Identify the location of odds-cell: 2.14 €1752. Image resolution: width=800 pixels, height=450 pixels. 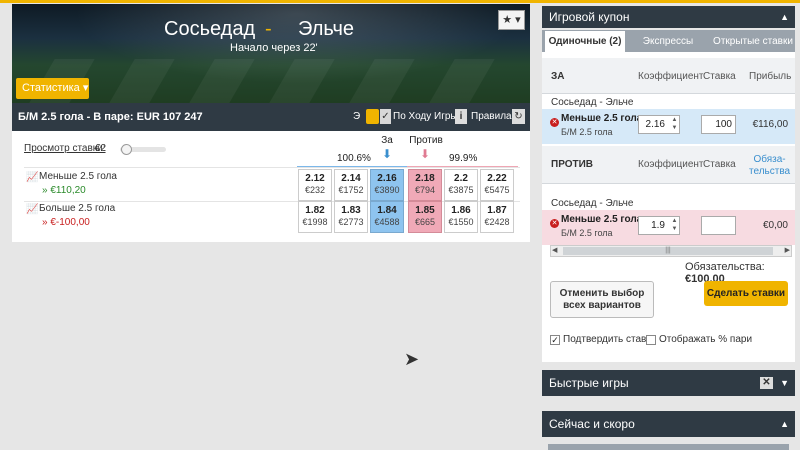
(351, 185).